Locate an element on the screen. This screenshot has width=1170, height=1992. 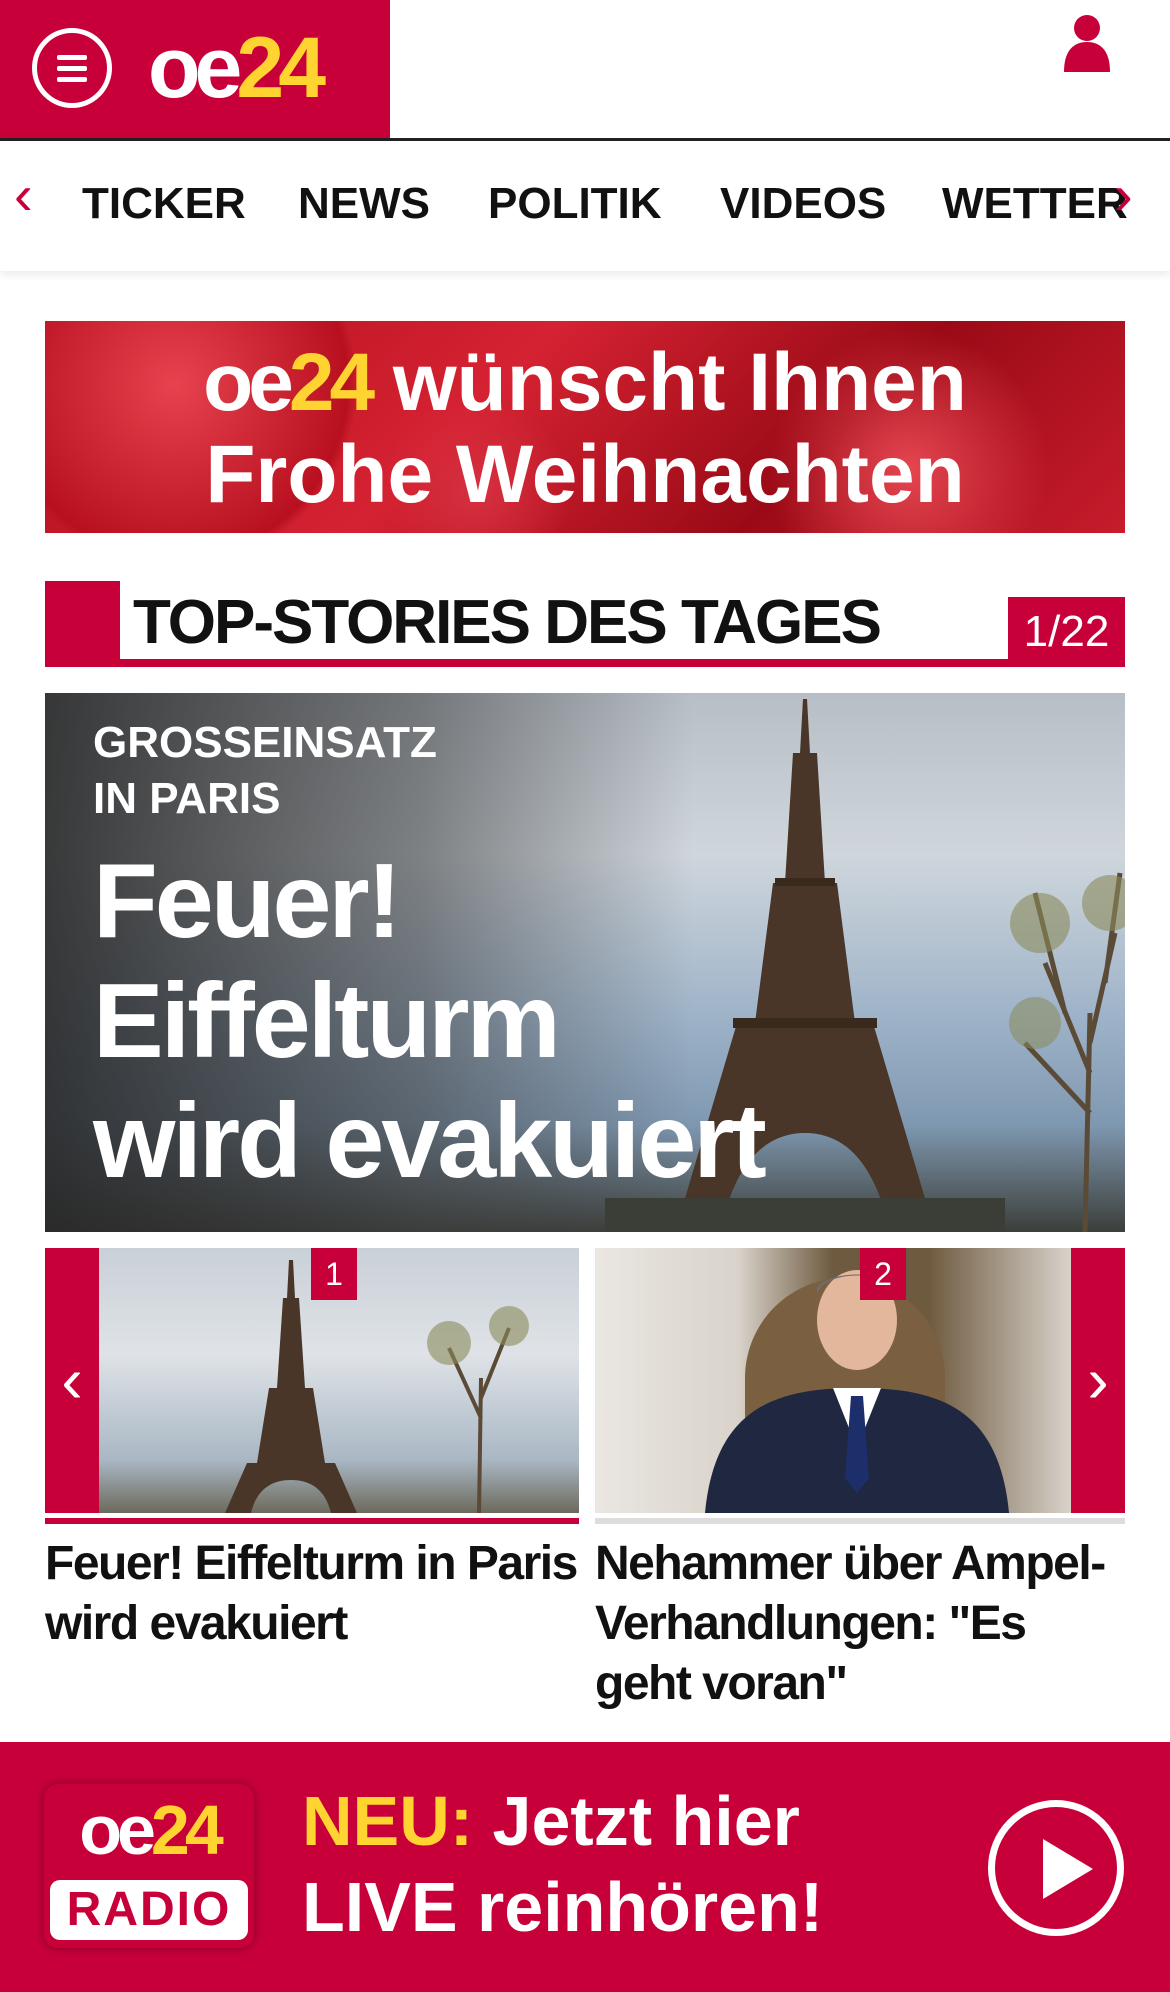
radio-promo-line2: LIVE reinhören! is located at coordinates (563, 1907).